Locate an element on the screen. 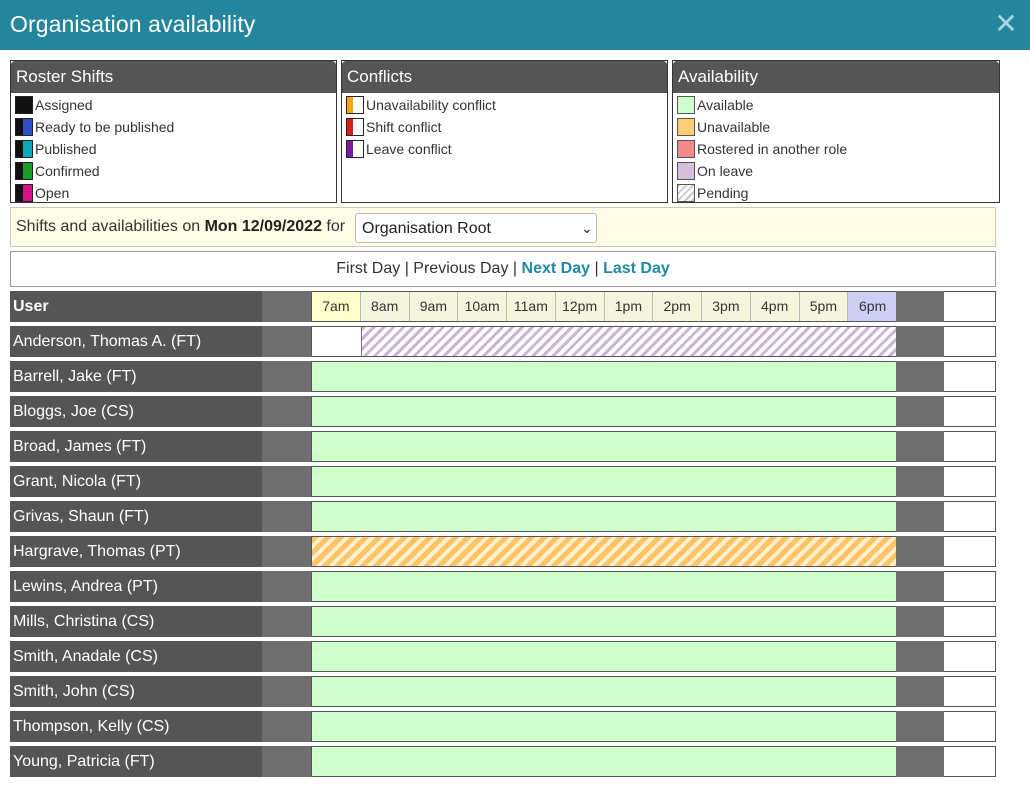  user-name: Lewins, Andrea (PT) is located at coordinates (136, 586).